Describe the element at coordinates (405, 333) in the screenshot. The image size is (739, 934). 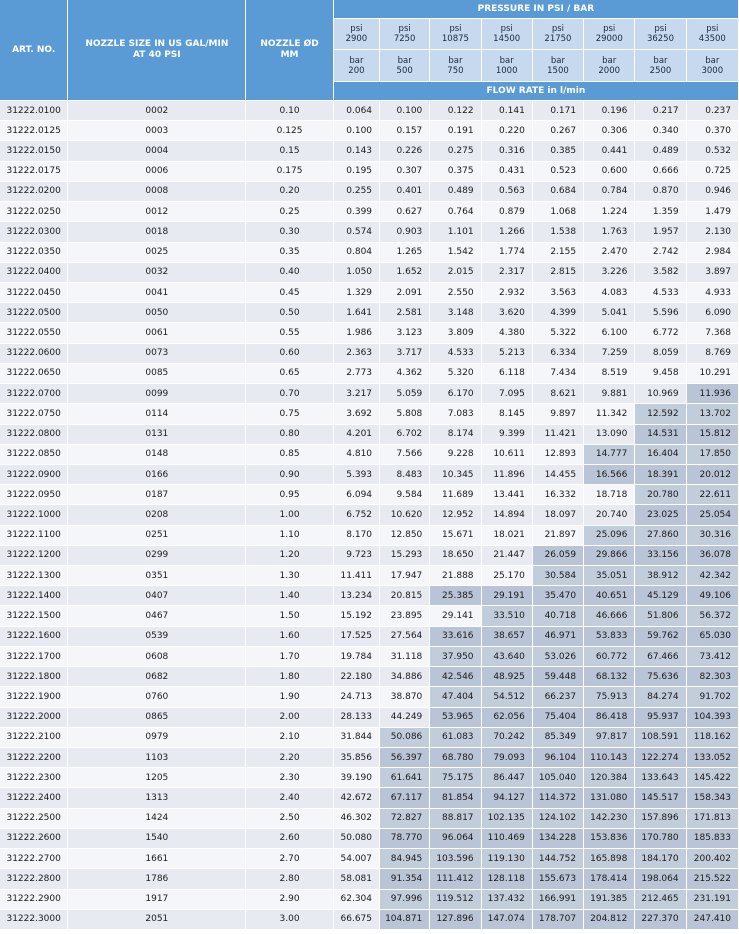
I see `flow-rate-cell: 3.123` at that location.